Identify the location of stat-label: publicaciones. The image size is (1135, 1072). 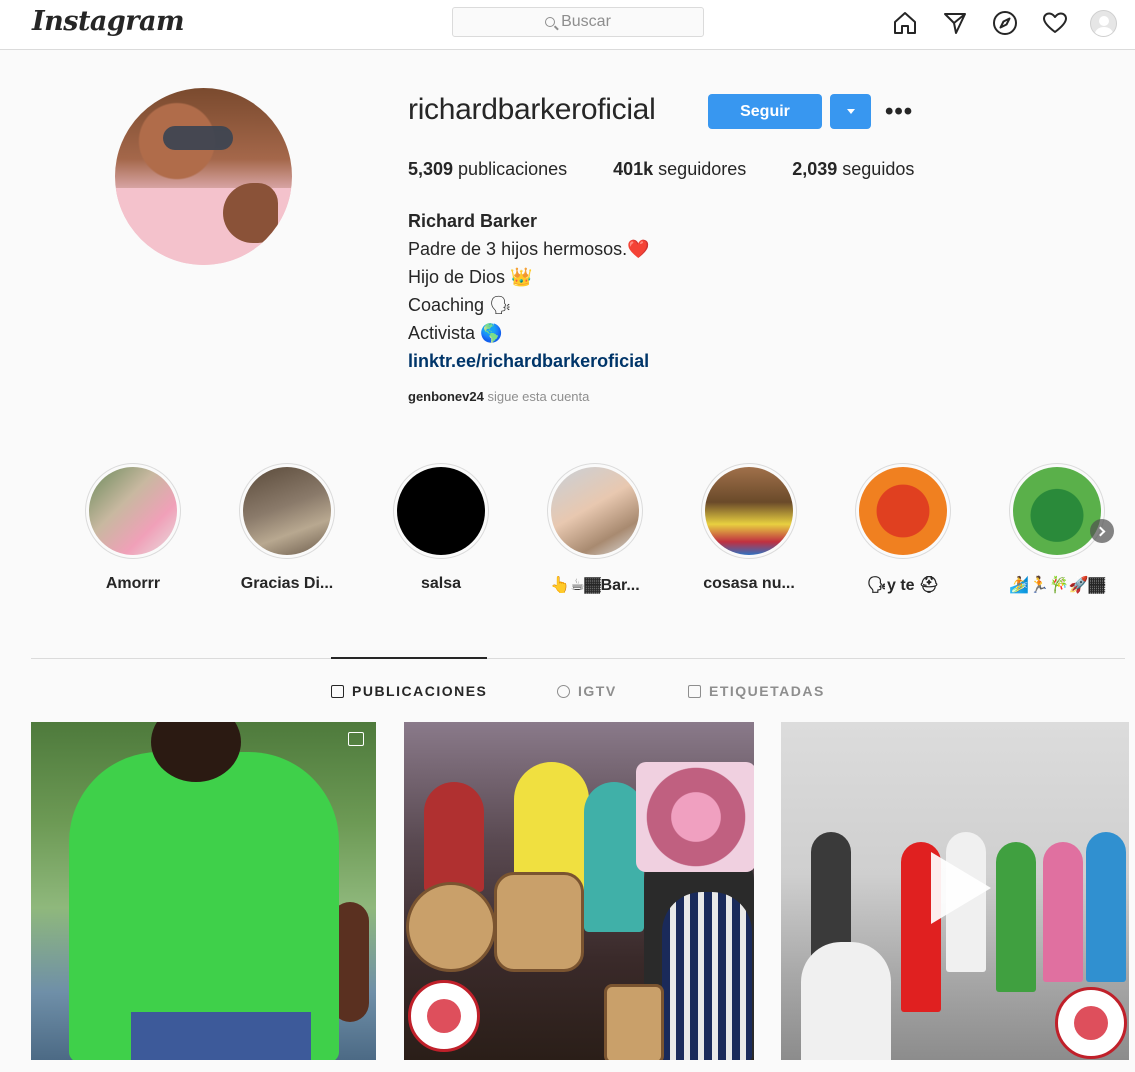
(510, 169).